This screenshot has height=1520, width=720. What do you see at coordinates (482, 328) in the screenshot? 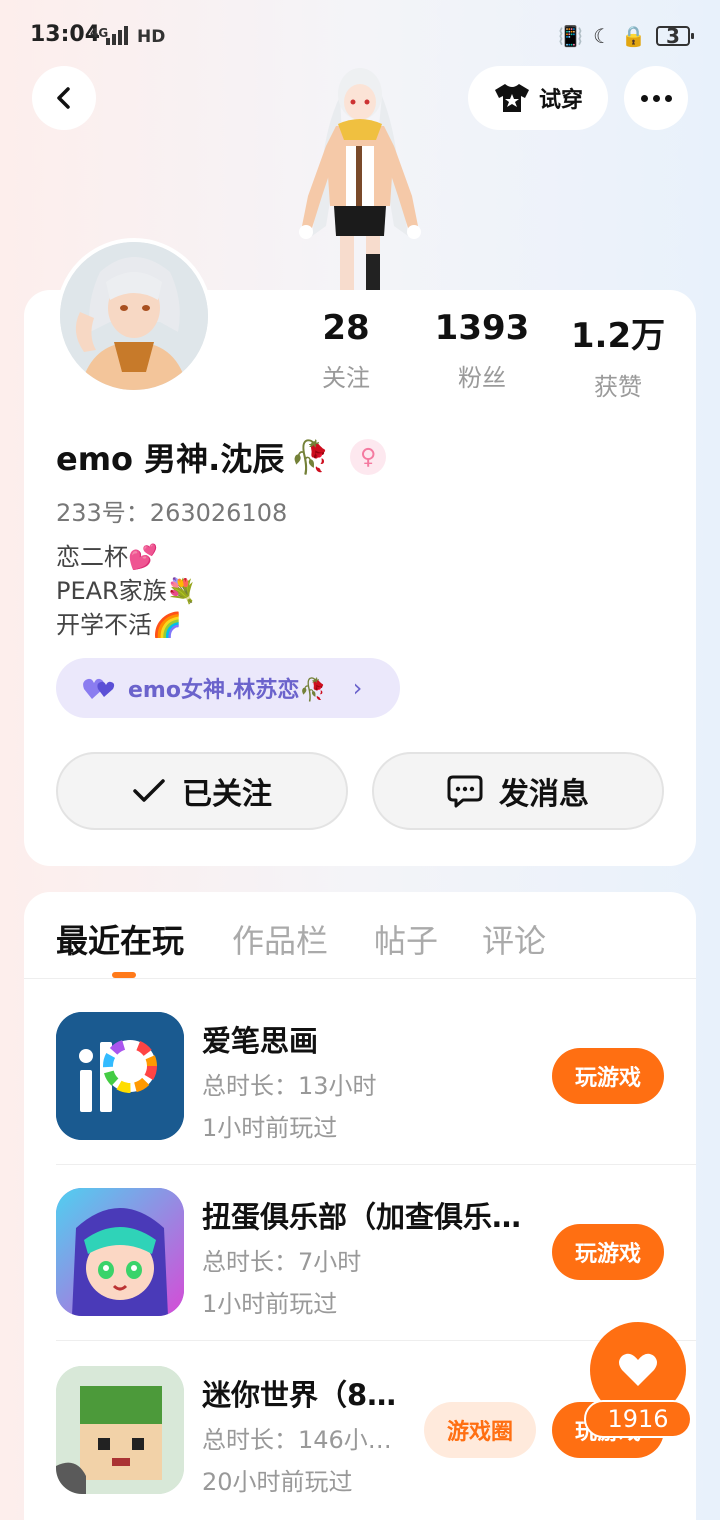
I see `fans-count: 1393` at bounding box center [482, 328].